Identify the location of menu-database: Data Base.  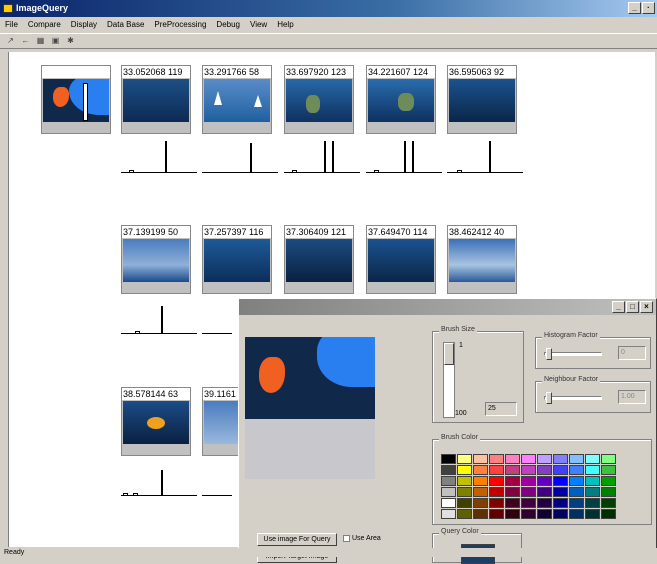
(125, 25).